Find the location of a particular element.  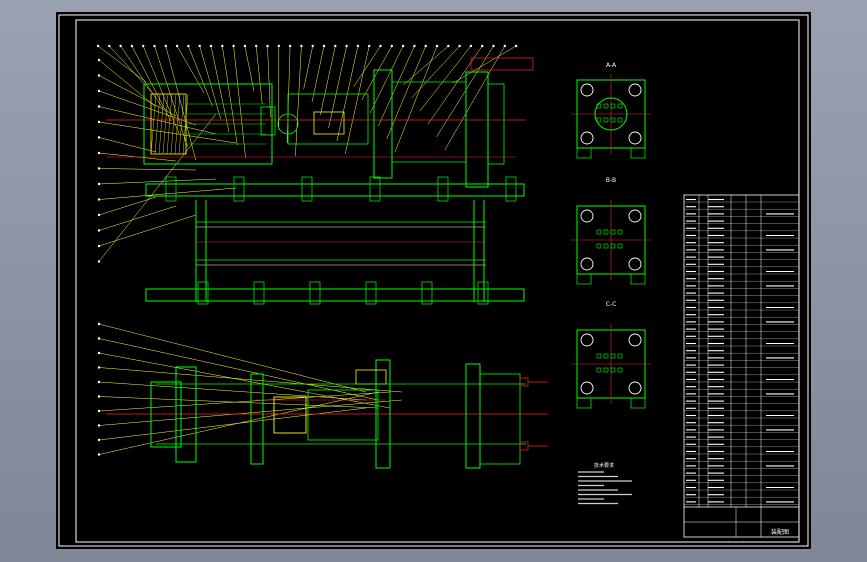

front-platen is located at coordinates (186, 414).